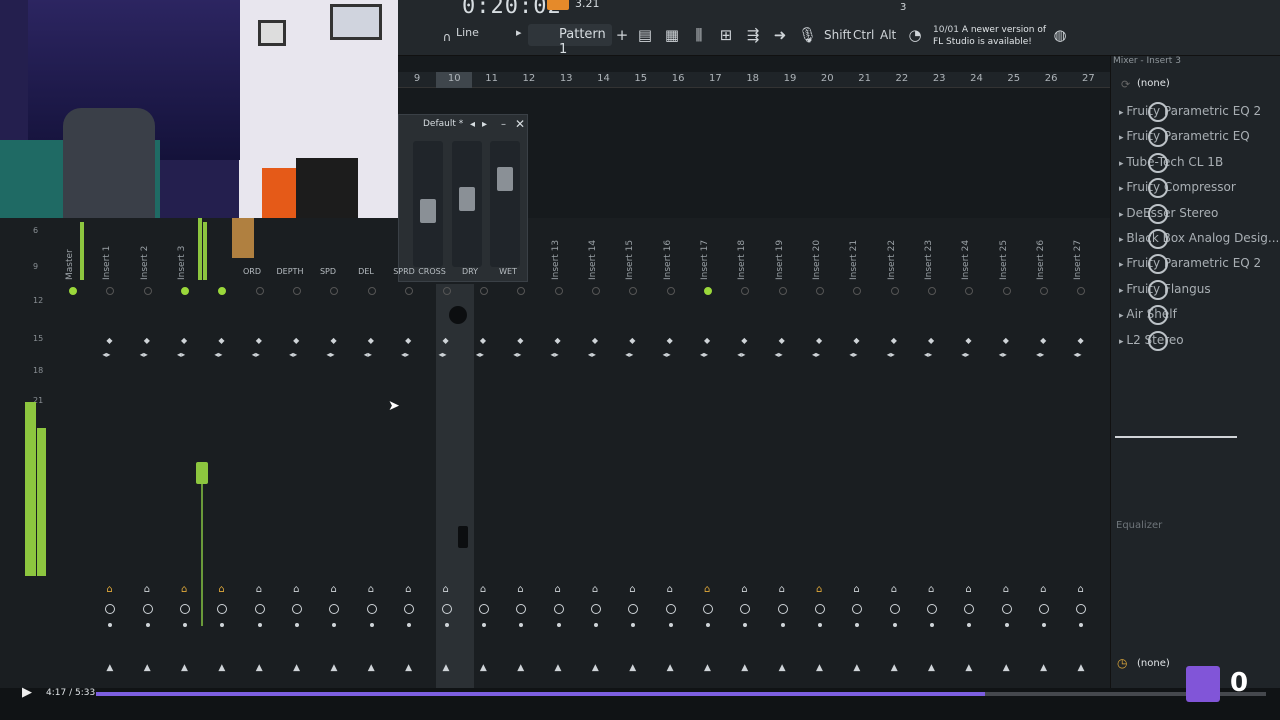 This screenshot has width=1280, height=720. Describe the element at coordinates (780, 260) in the screenshot. I see `strip-name: Insert 19` at that location.